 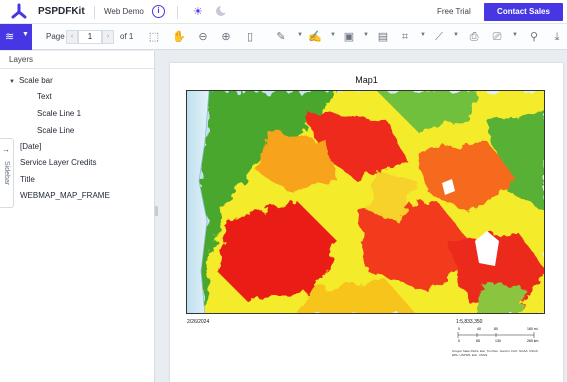 I want to click on layer-label: Text, so click(x=44, y=96).